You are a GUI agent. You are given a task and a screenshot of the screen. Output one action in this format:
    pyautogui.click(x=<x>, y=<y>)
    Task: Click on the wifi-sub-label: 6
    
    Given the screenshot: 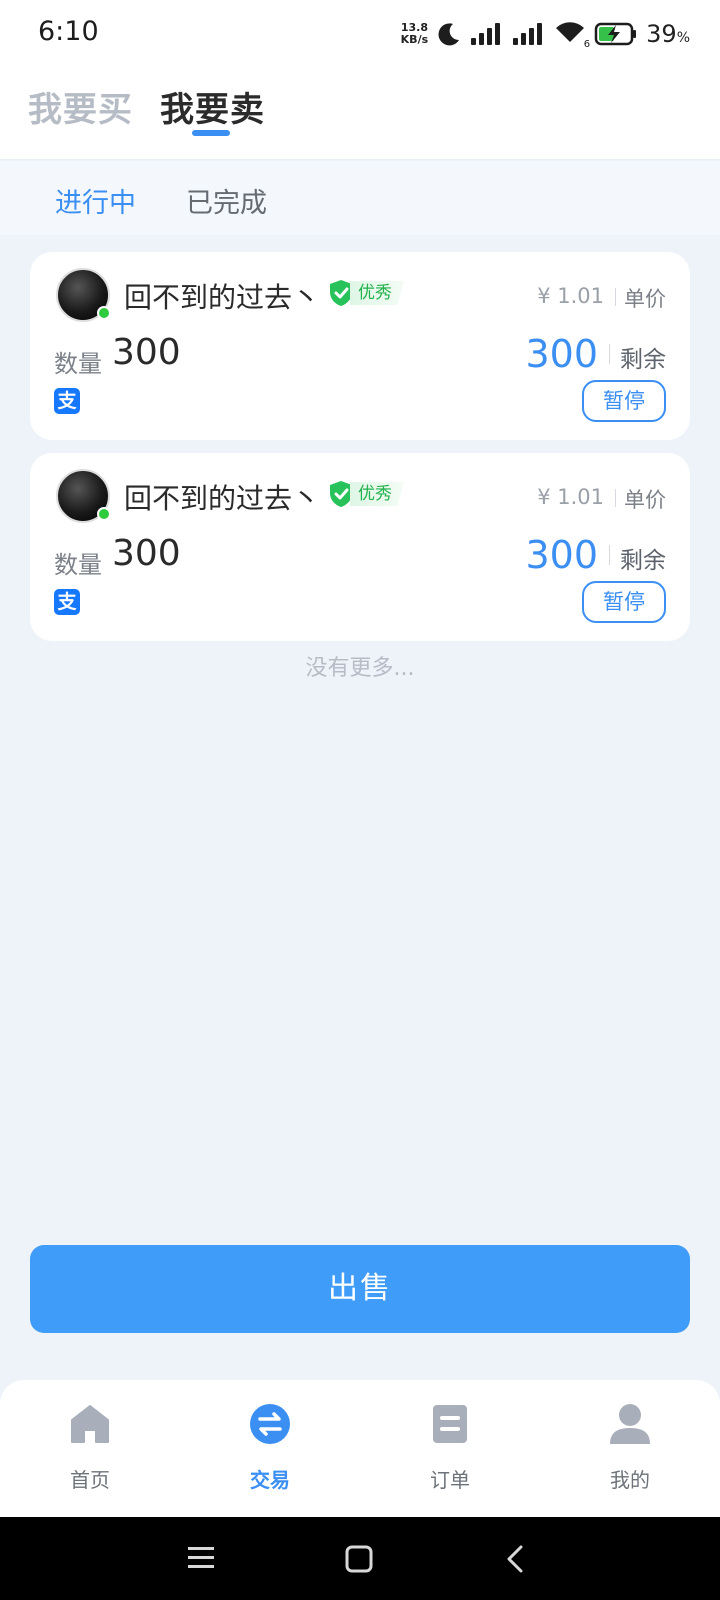 What is the action you would take?
    pyautogui.click(x=587, y=44)
    